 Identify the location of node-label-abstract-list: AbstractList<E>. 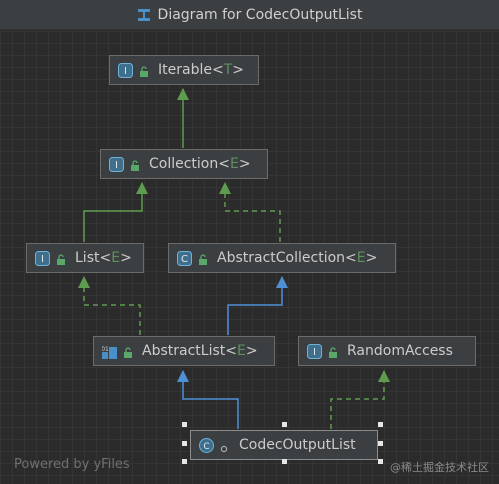
(200, 351).